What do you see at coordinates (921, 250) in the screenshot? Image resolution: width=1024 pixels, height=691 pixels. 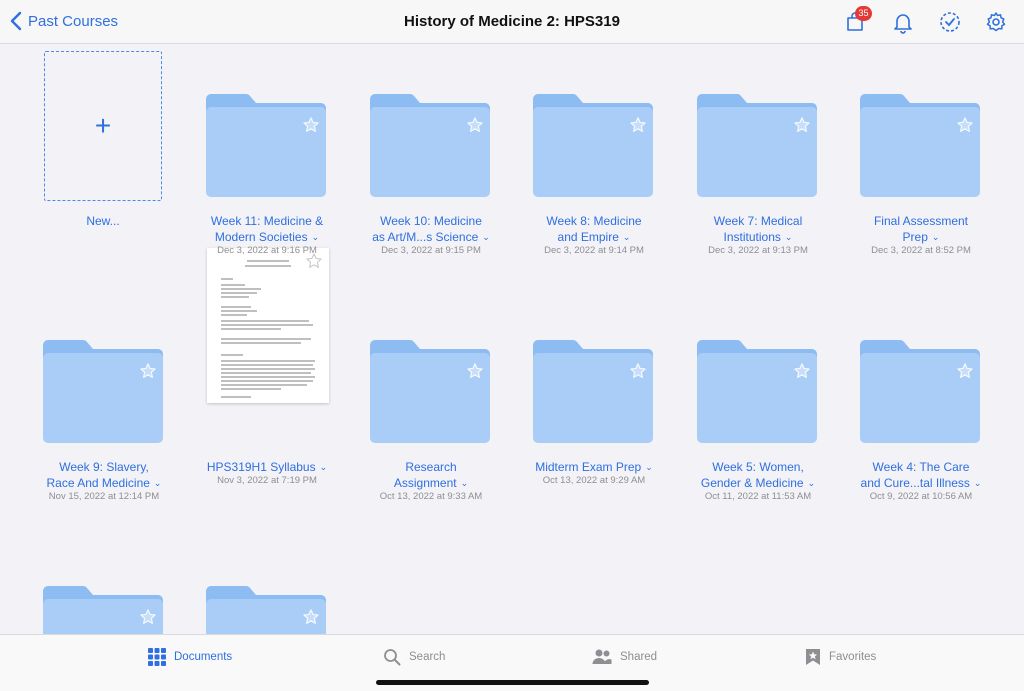 I see `item-date: Dec 3, 2022 at 8:52 PM` at bounding box center [921, 250].